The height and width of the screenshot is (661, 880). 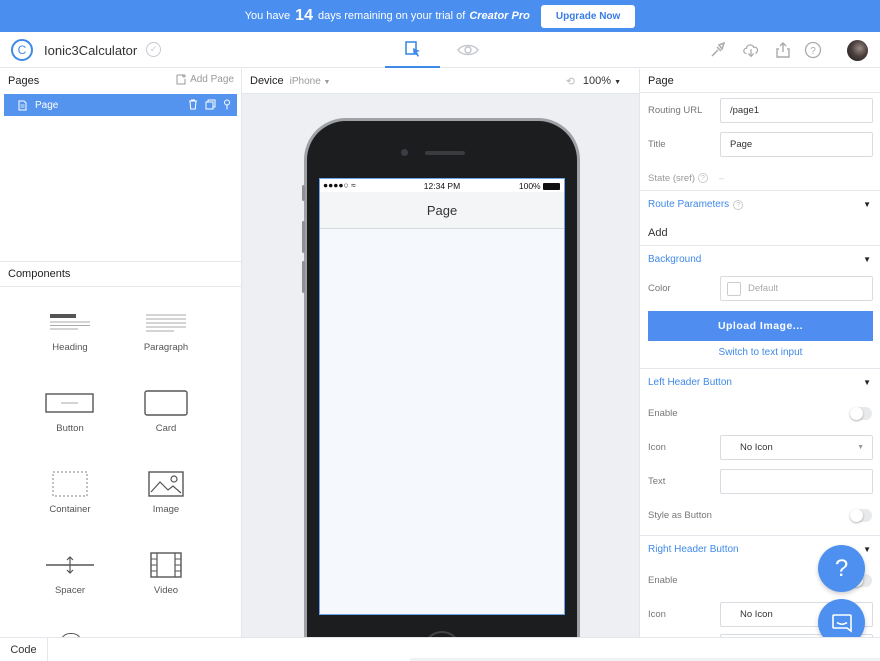 What do you see at coordinates (412, 50) in the screenshot?
I see `design-mode-tab` at bounding box center [412, 50].